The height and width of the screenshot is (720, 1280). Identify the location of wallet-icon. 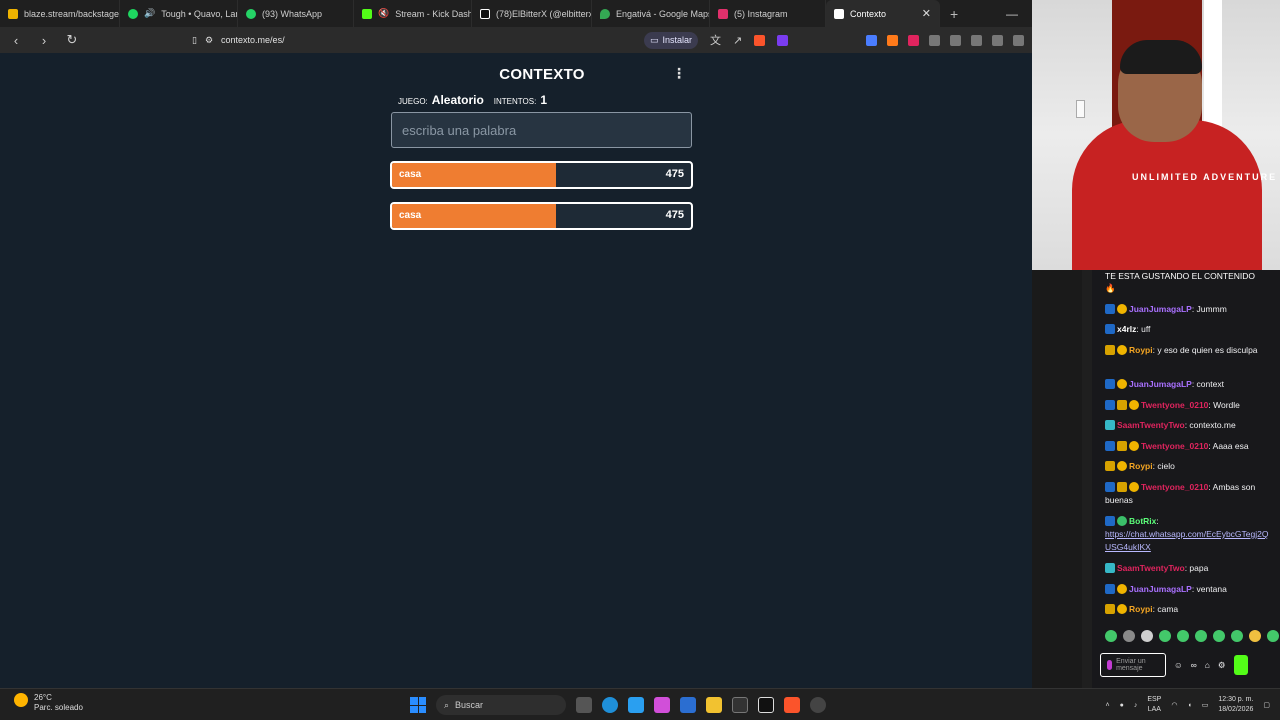
(1018, 40).